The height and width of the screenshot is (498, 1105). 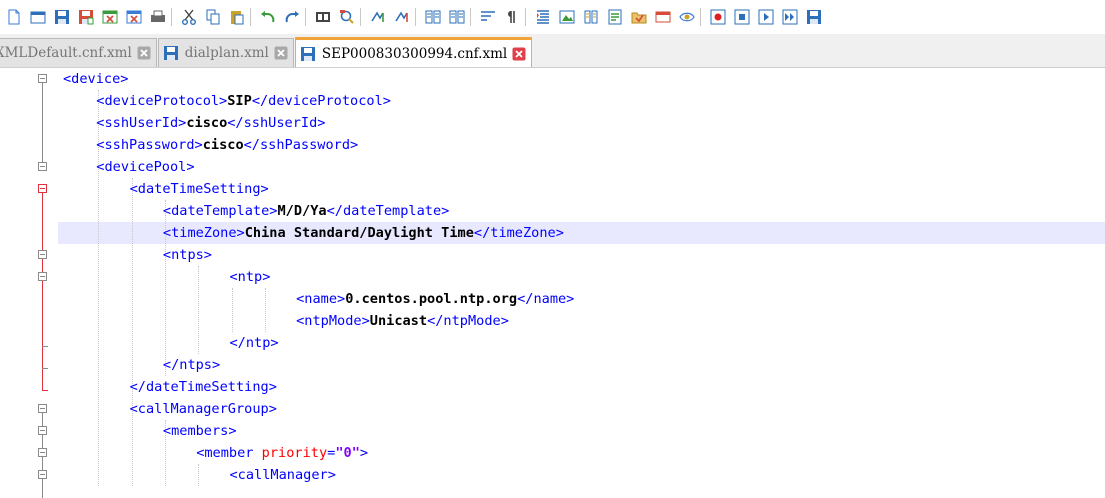 What do you see at coordinates (398, 321) in the screenshot?
I see `xml-value: Unicast` at bounding box center [398, 321].